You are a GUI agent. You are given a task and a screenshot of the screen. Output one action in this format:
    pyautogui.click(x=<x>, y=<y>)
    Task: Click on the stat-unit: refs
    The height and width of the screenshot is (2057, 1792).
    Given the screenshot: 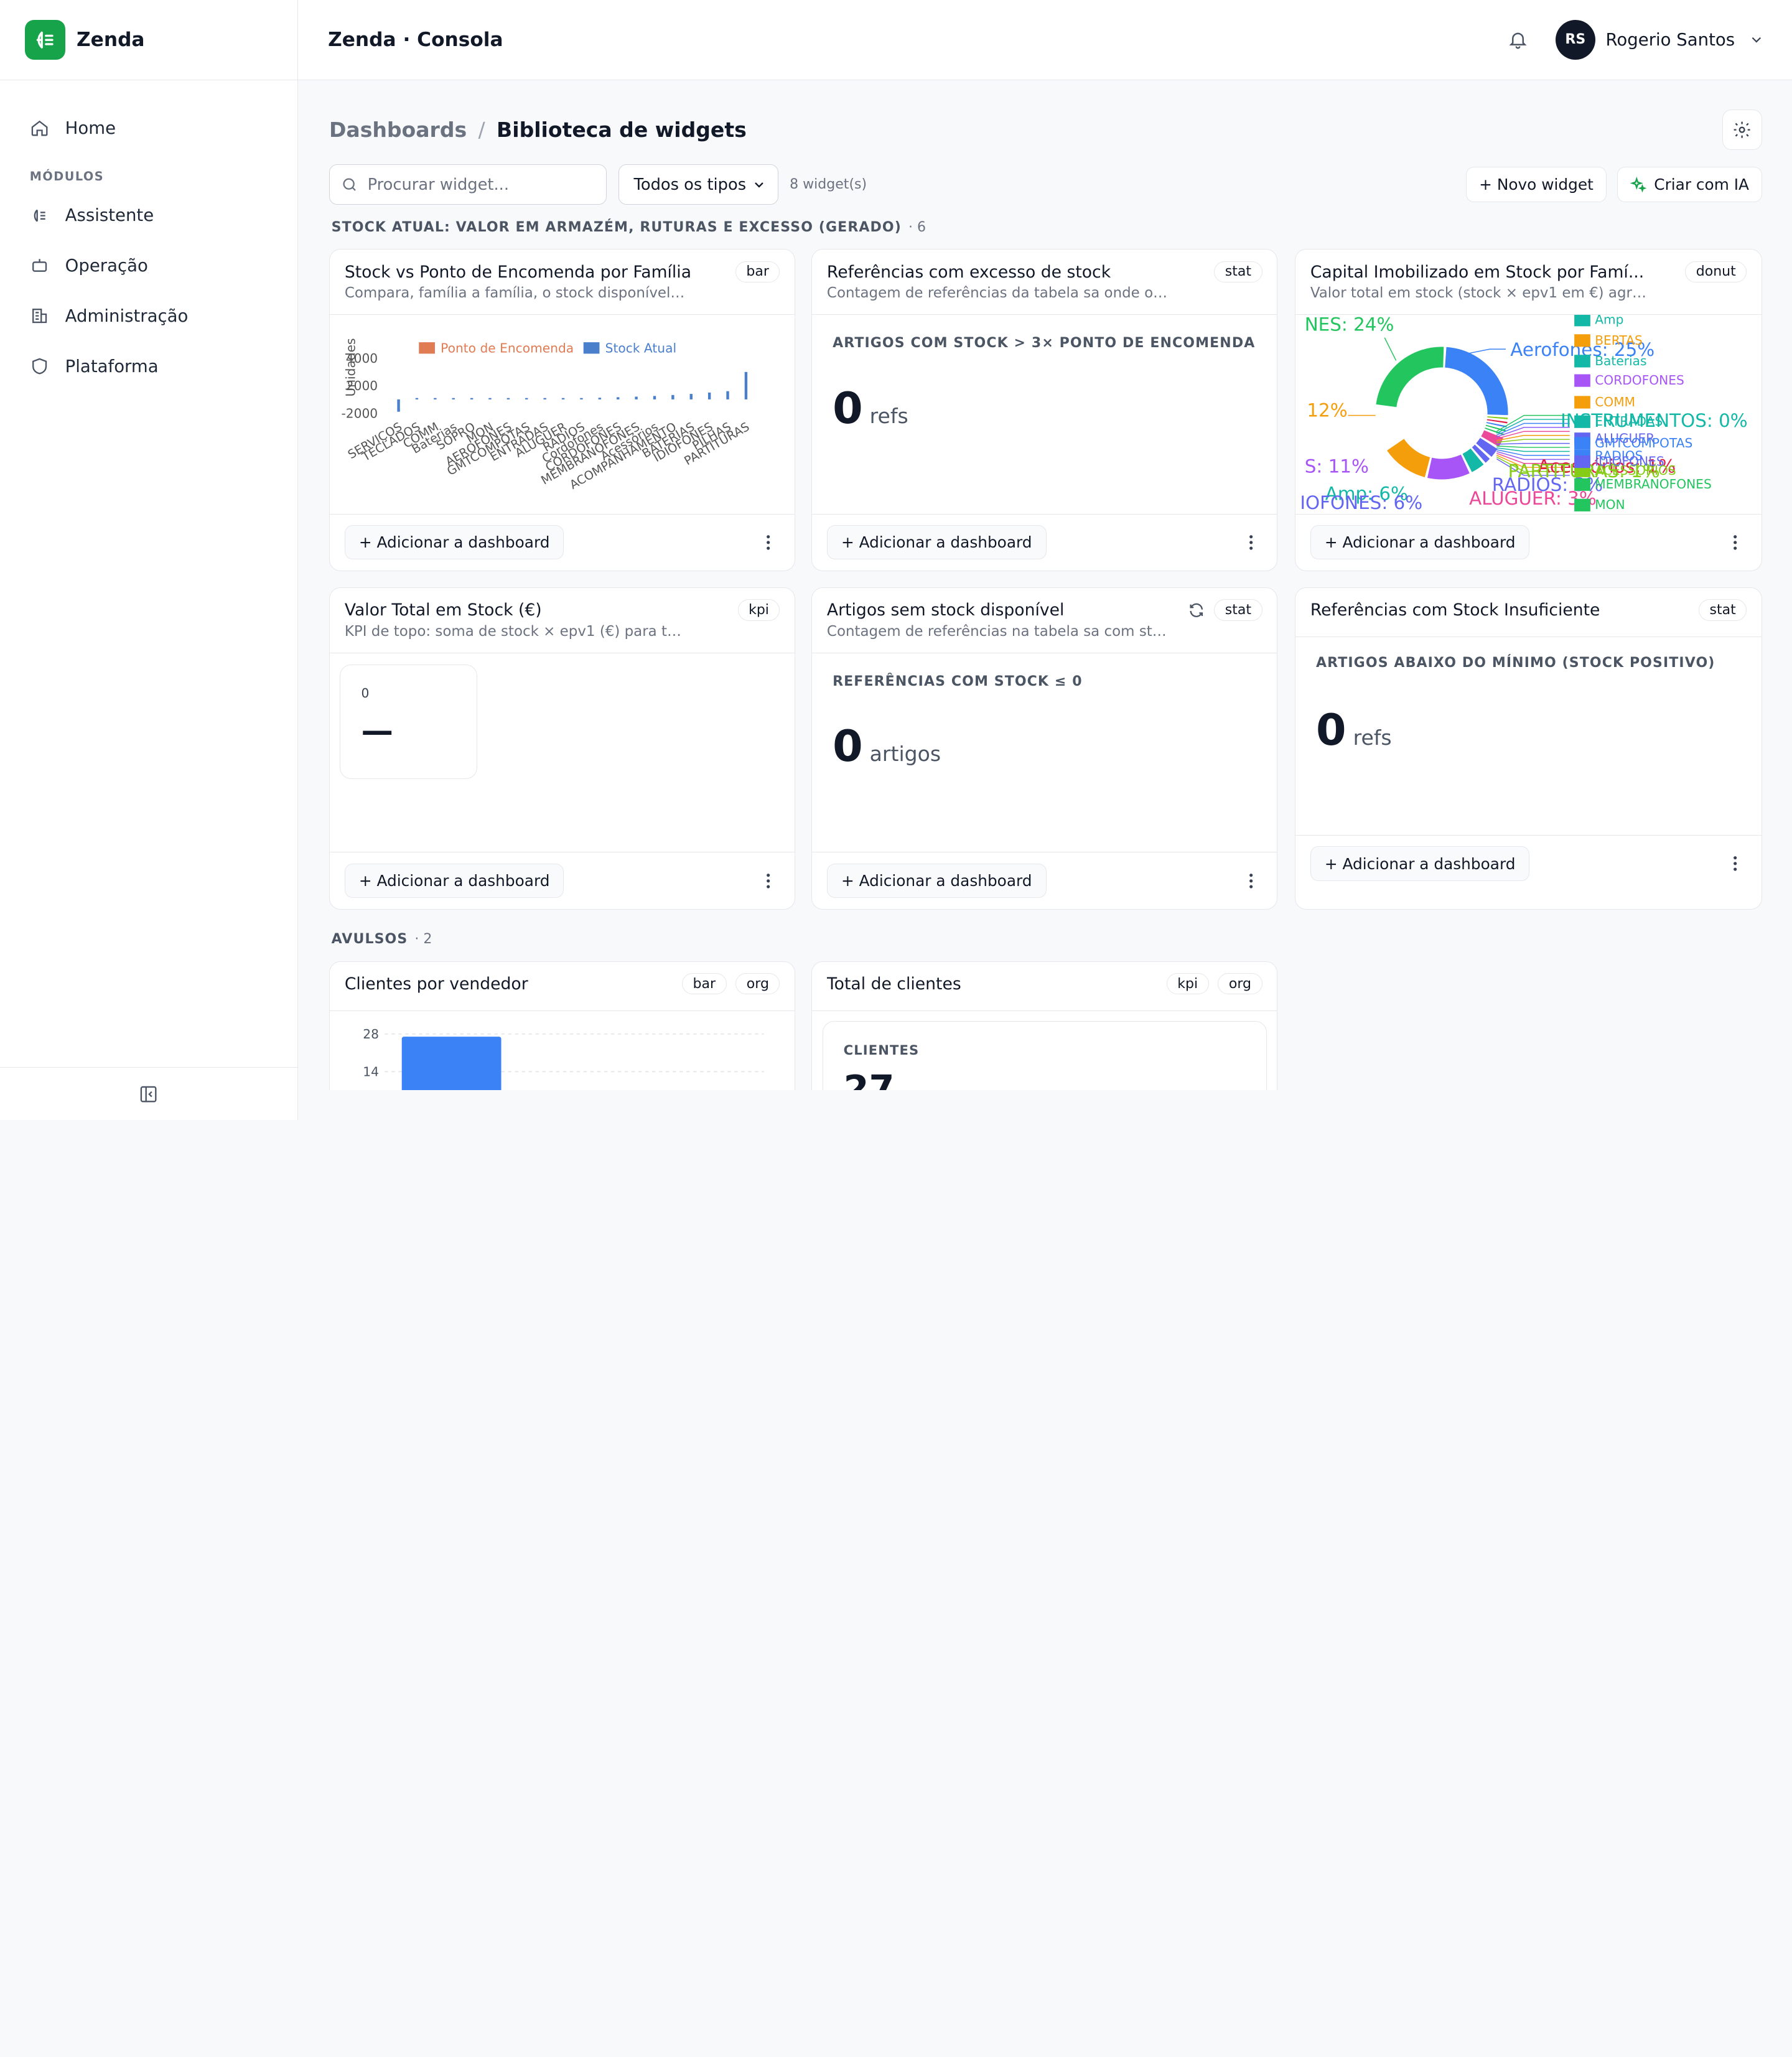 What is the action you would take?
    pyautogui.click(x=1372, y=737)
    